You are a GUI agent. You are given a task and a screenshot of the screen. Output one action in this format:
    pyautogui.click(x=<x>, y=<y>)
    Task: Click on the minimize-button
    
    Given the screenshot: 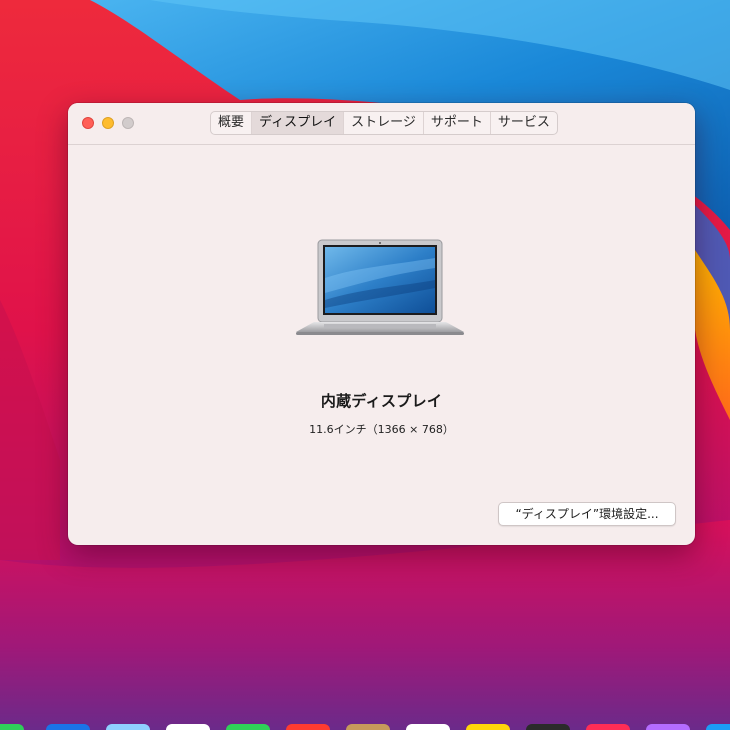 What is the action you would take?
    pyautogui.click(x=108, y=123)
    